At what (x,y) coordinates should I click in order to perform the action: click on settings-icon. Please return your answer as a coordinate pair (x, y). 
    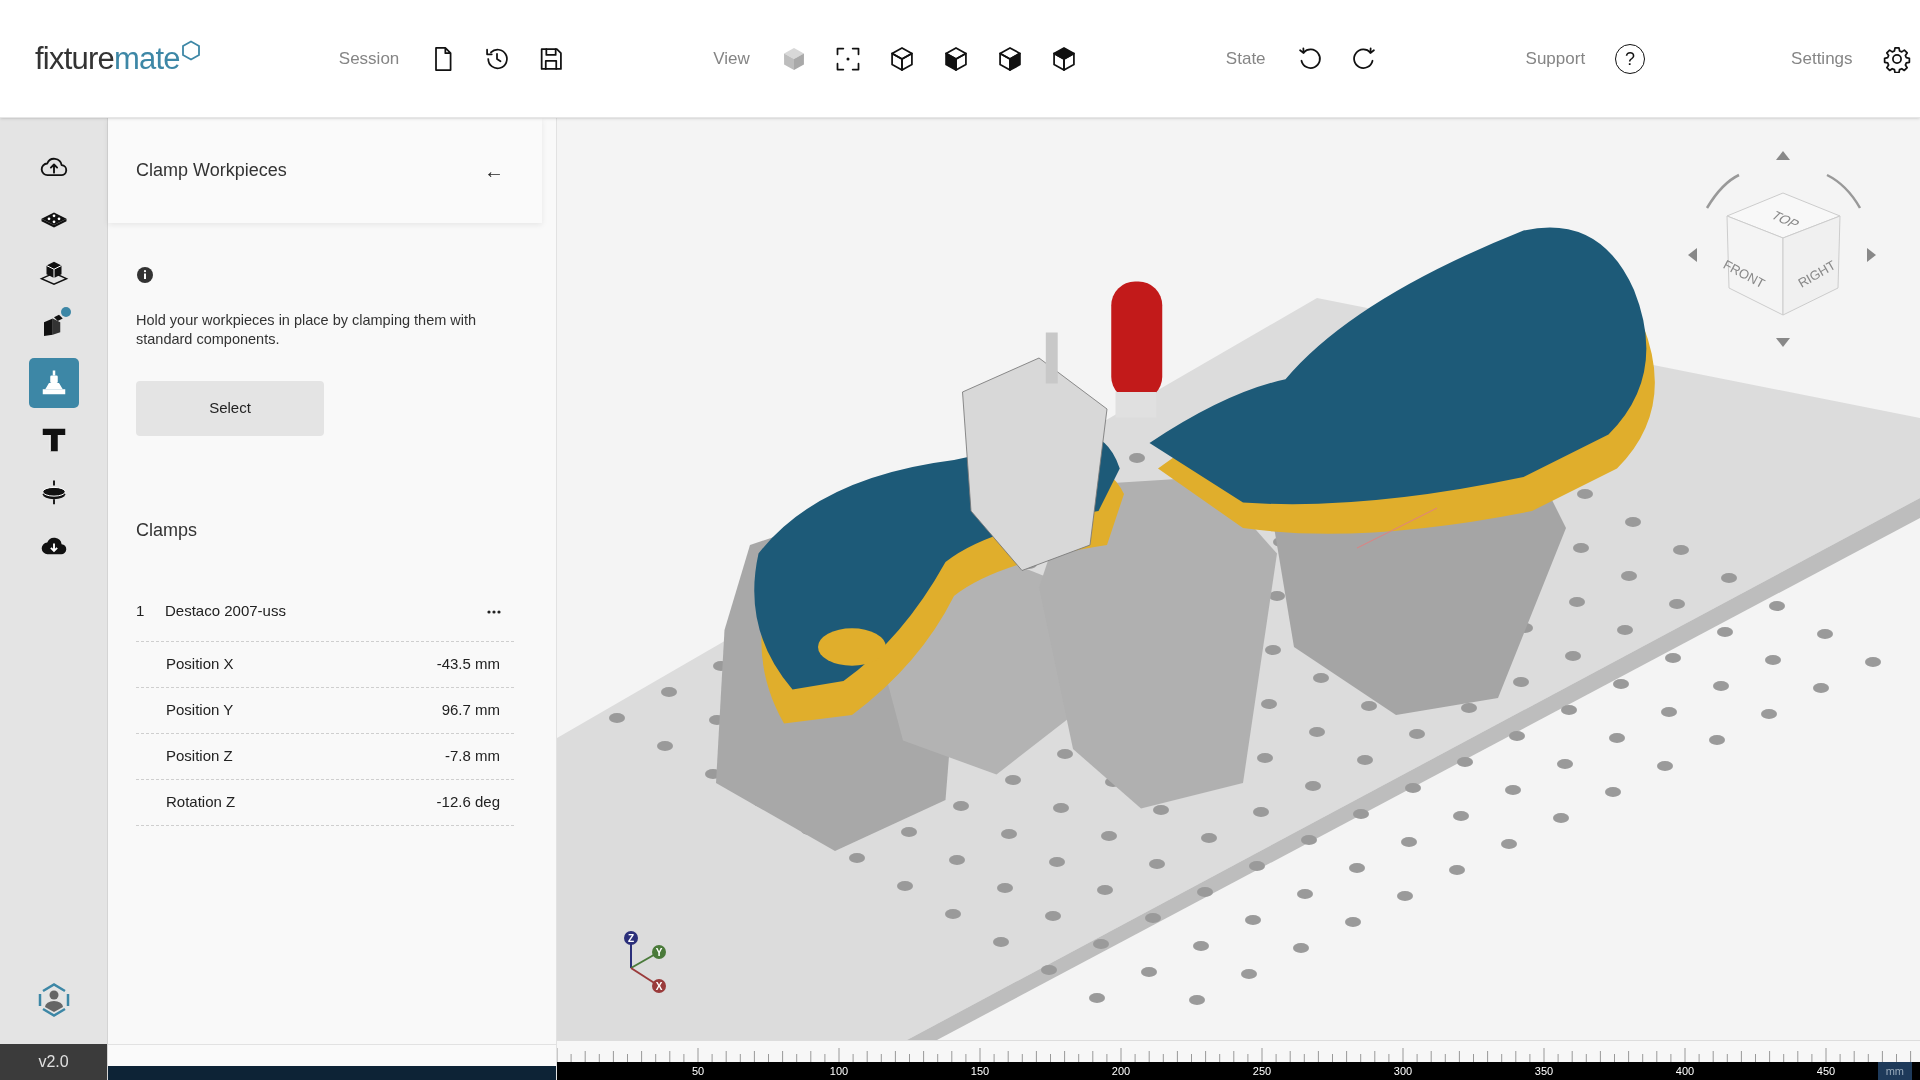
    Looking at the image, I should click on (1896, 58).